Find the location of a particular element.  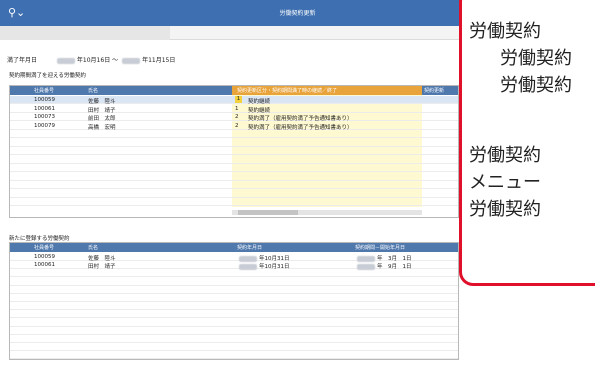

column-header-contract-date: 契約年月日 is located at coordinates (249, 247).